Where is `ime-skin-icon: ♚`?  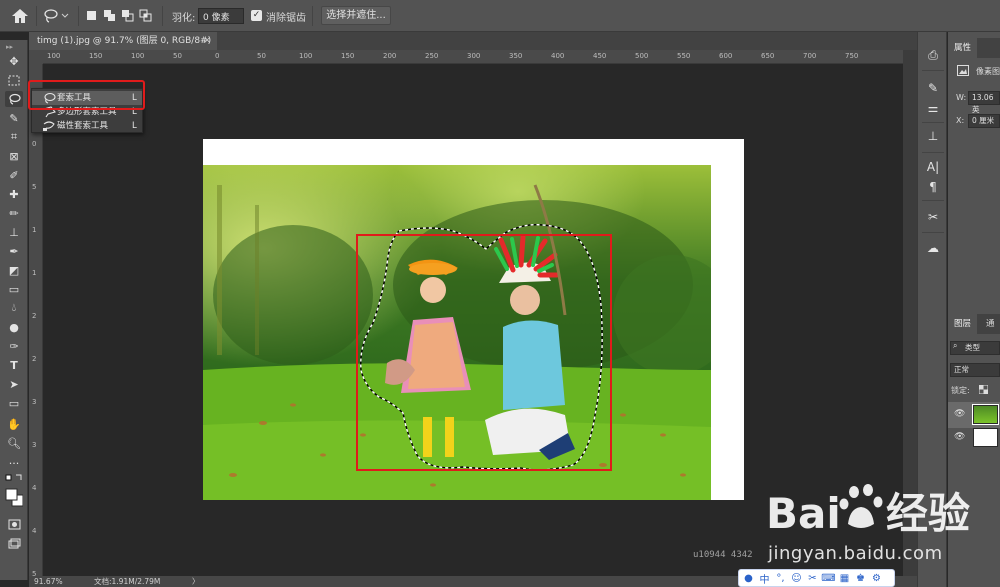 ime-skin-icon: ♚ is located at coordinates (860, 578).